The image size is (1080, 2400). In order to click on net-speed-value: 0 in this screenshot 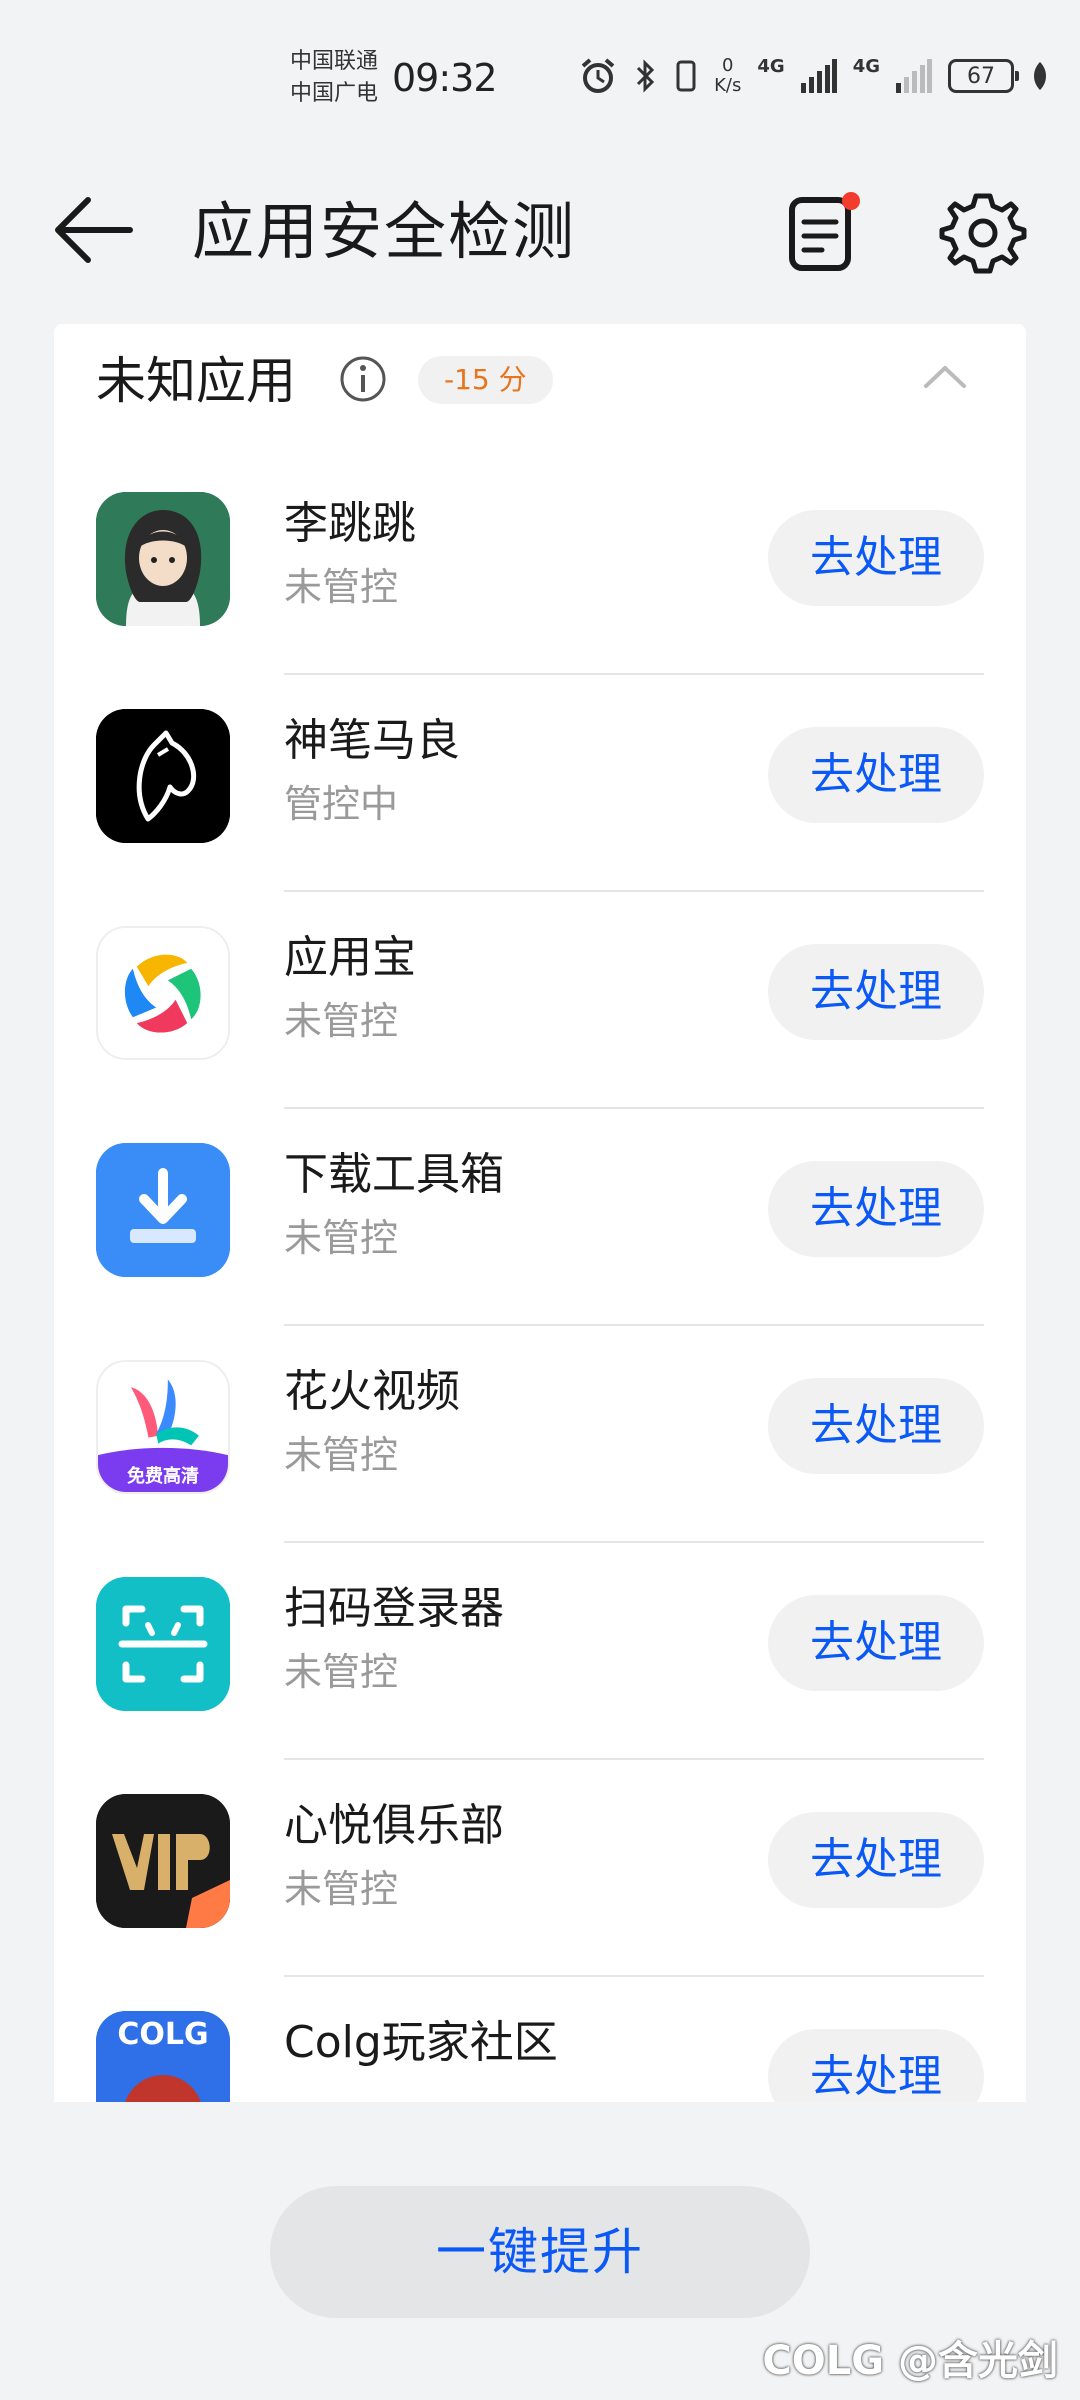, I will do `click(728, 65)`.